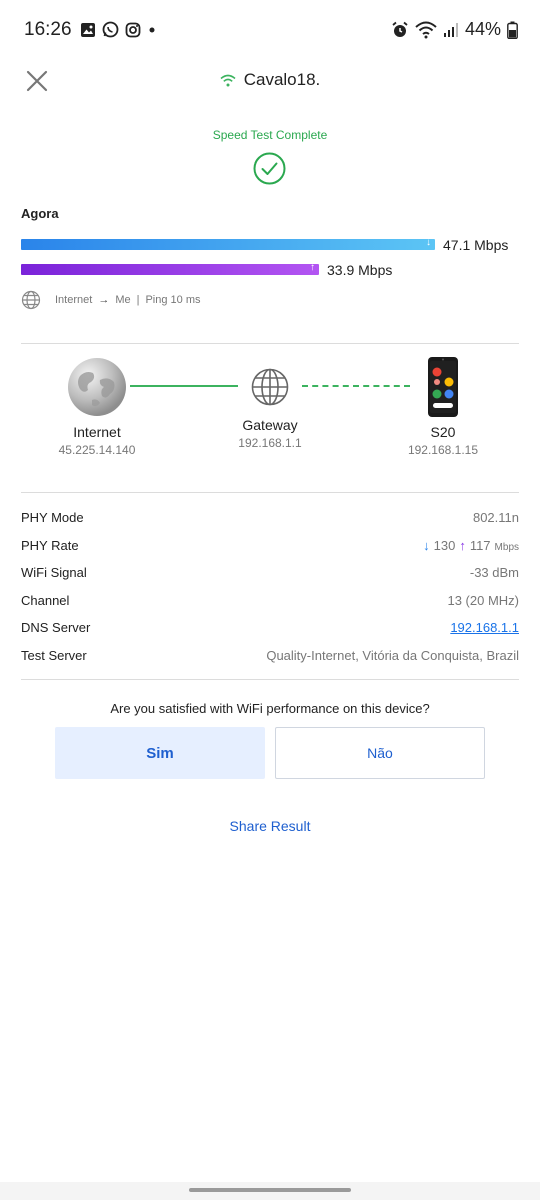 The image size is (540, 1200). I want to click on download-speed: 47.1 Mbps, so click(476, 245).